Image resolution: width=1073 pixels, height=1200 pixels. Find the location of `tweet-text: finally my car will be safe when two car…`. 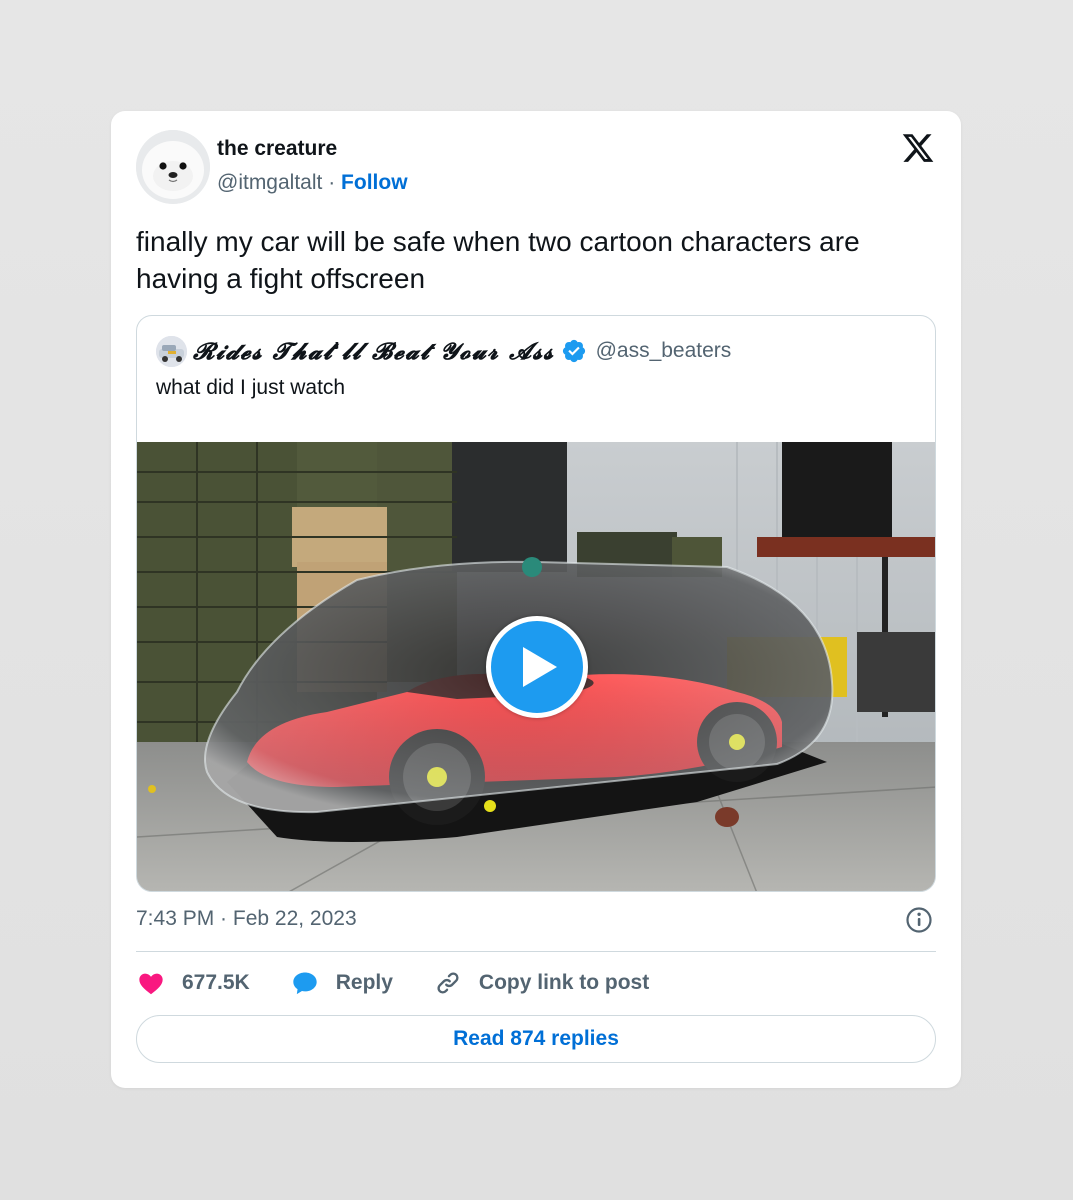

tweet-text: finally my car will be safe when two car… is located at coordinates (498, 260).